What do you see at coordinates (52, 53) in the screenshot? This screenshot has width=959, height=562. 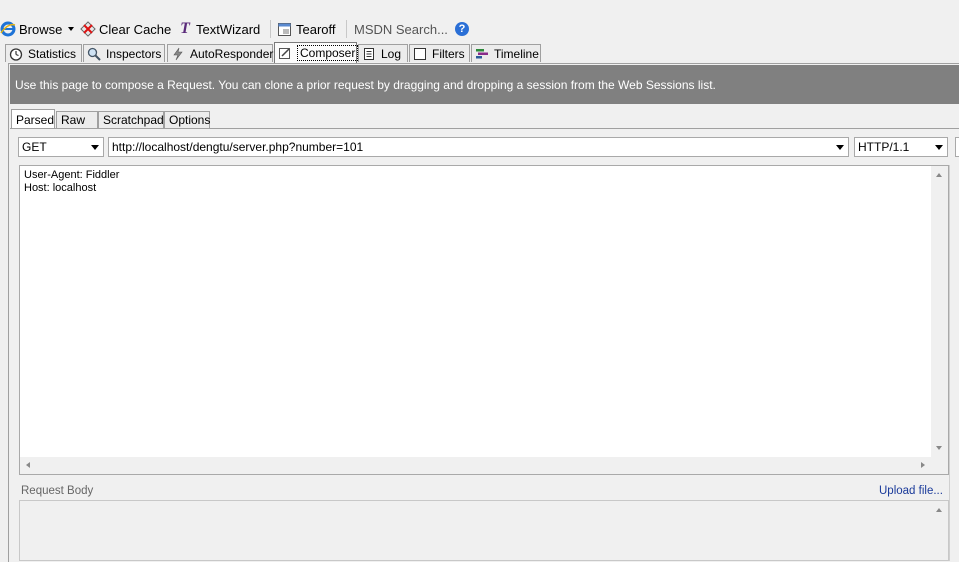 I see `tab-statistics-label: Statistics` at bounding box center [52, 53].